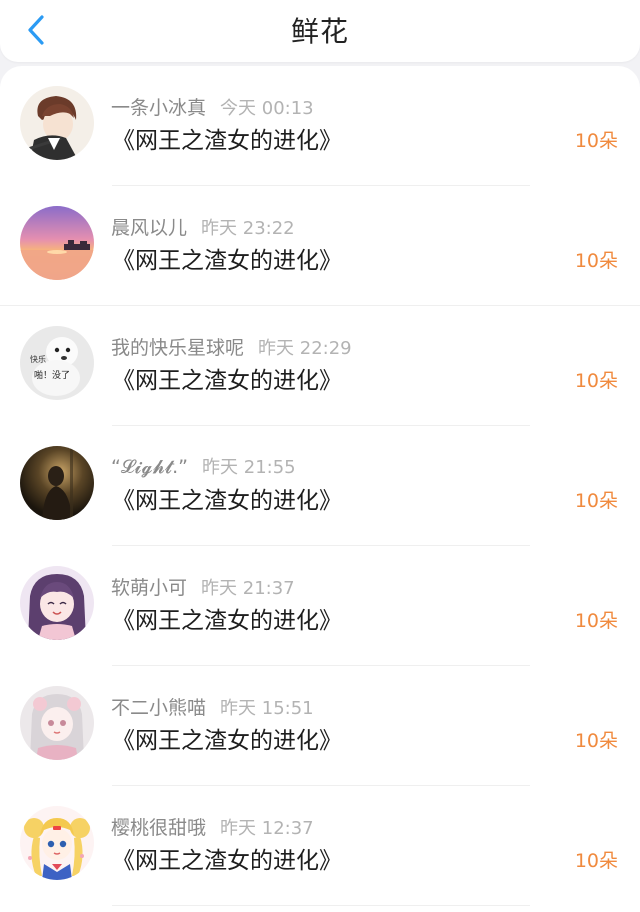  I want to click on svg-text: 快乐, so click(38, 359).